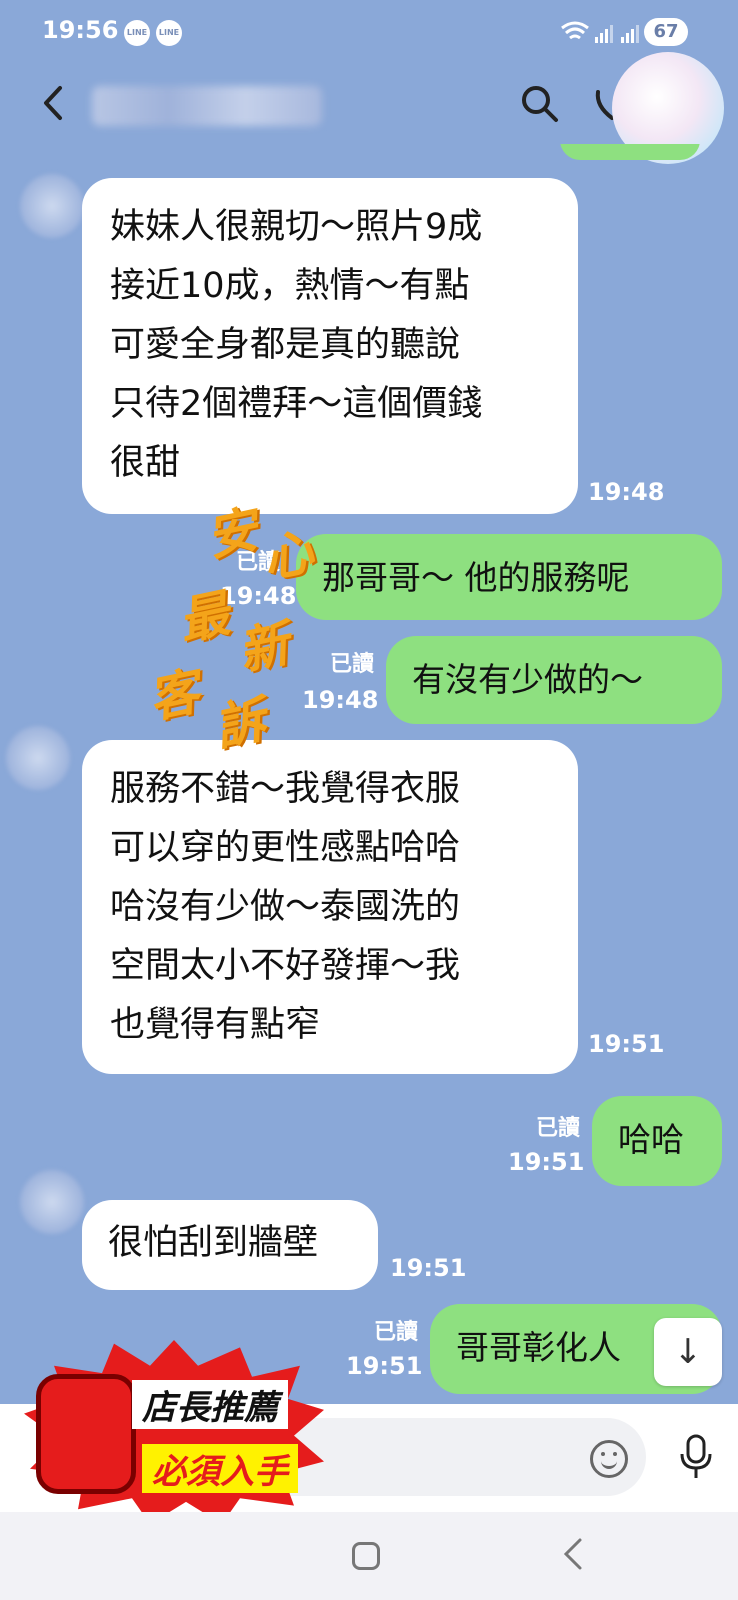 The height and width of the screenshot is (1600, 738). Describe the element at coordinates (651, 1139) in the screenshot. I see `message-text: 哈哈` at that location.